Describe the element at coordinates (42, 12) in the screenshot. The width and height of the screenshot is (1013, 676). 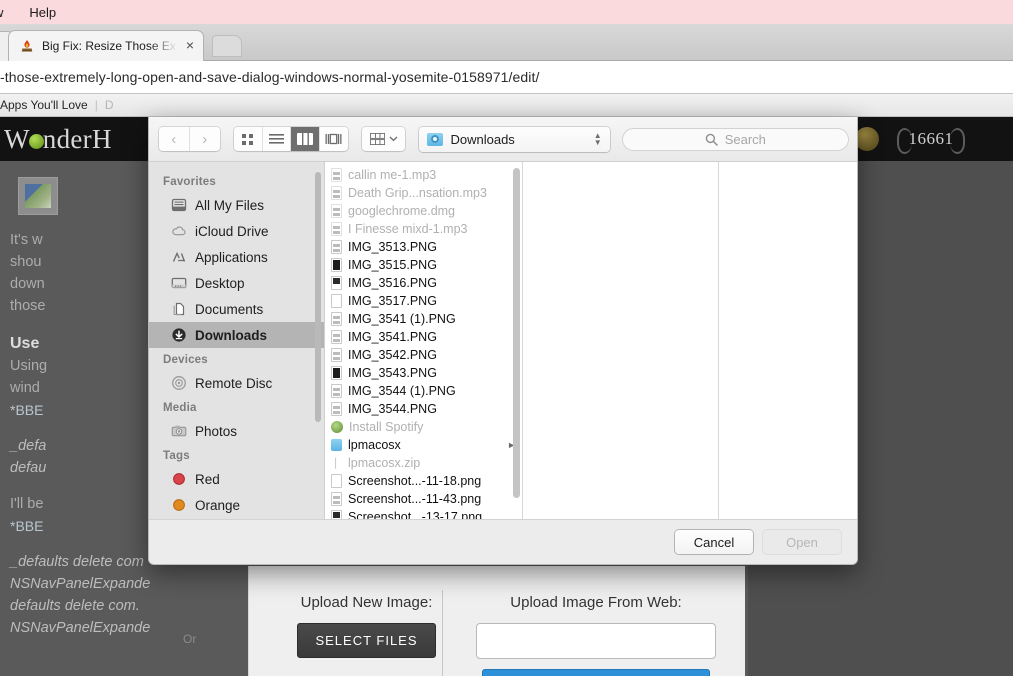
I see `menu-item-help: Help` at that location.